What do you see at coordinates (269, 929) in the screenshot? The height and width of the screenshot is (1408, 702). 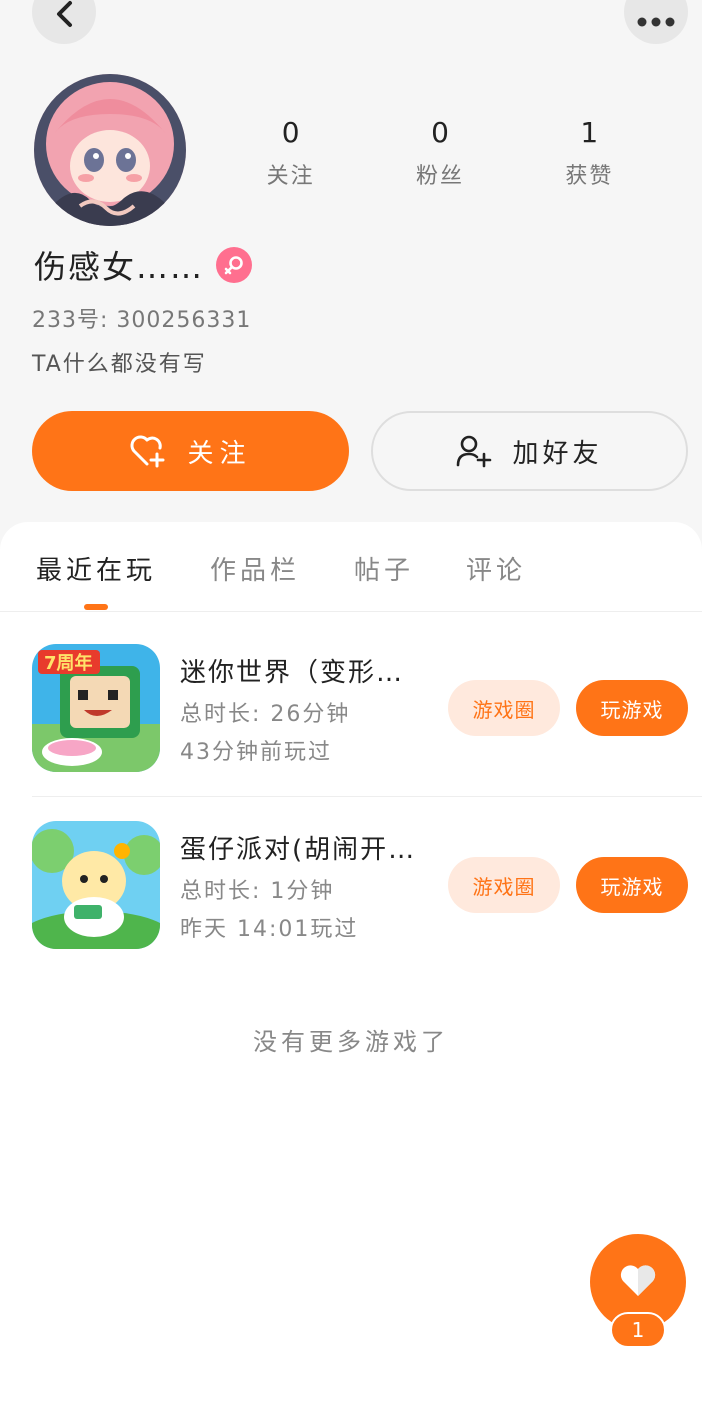 I see `game-last-played: 昨天 14:01玩过` at bounding box center [269, 929].